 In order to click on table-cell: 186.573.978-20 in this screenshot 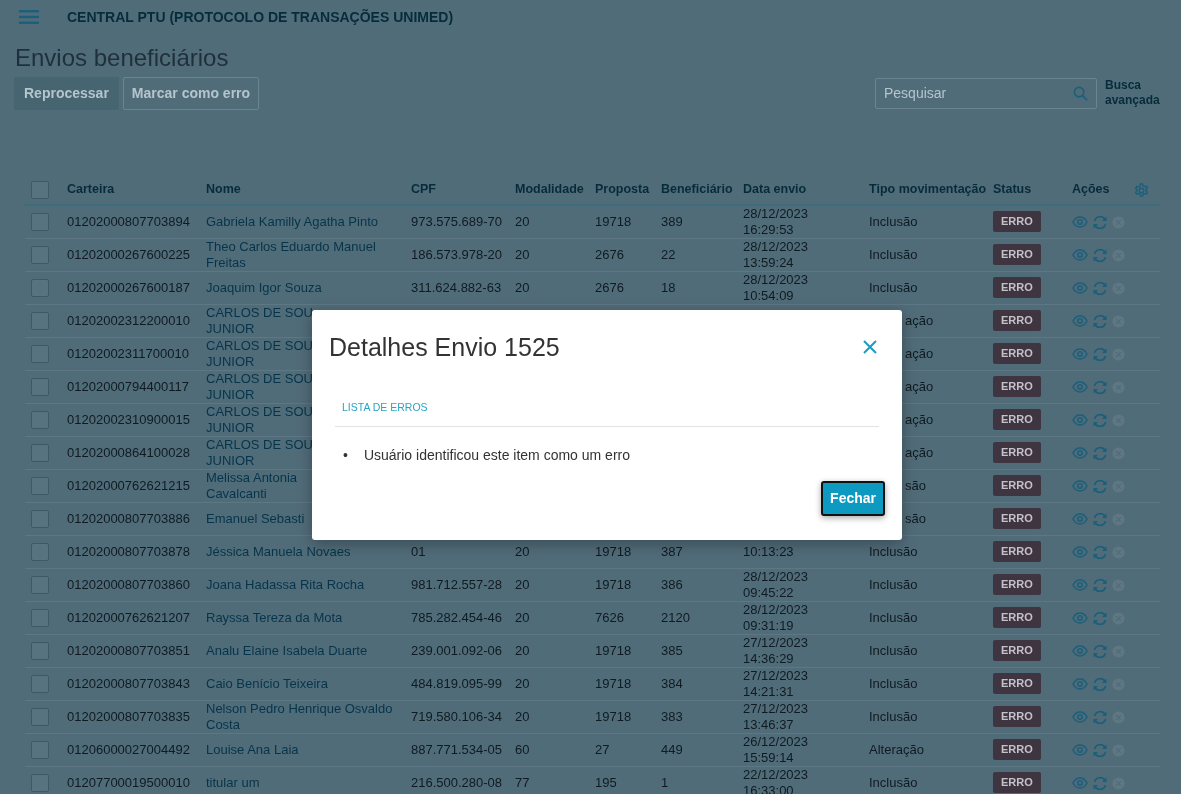, I will do `click(457, 254)`.